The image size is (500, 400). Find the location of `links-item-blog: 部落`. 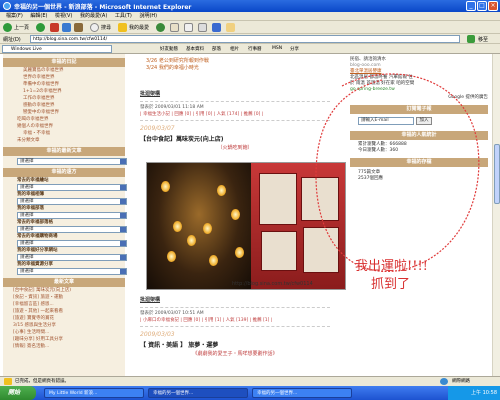

links-item-blog: 部落 is located at coordinates (216, 49).